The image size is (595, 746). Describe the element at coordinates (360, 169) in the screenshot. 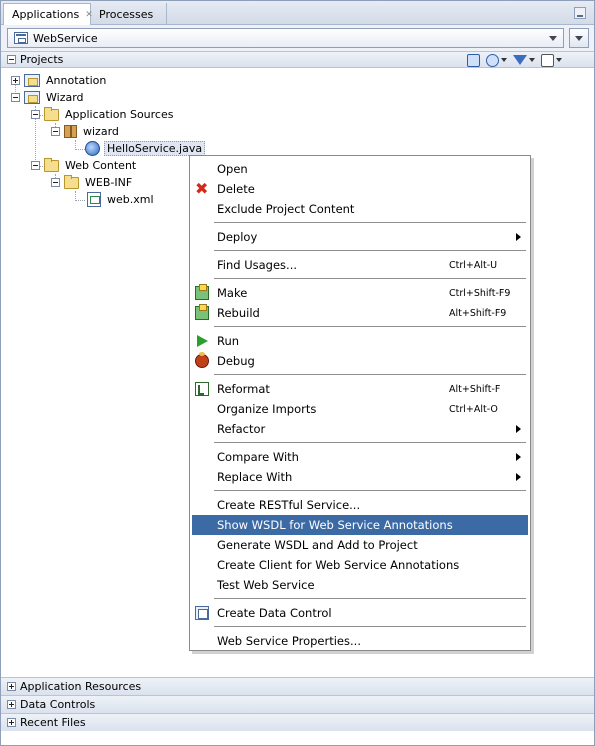

I see `menu-item-open: Open` at that location.